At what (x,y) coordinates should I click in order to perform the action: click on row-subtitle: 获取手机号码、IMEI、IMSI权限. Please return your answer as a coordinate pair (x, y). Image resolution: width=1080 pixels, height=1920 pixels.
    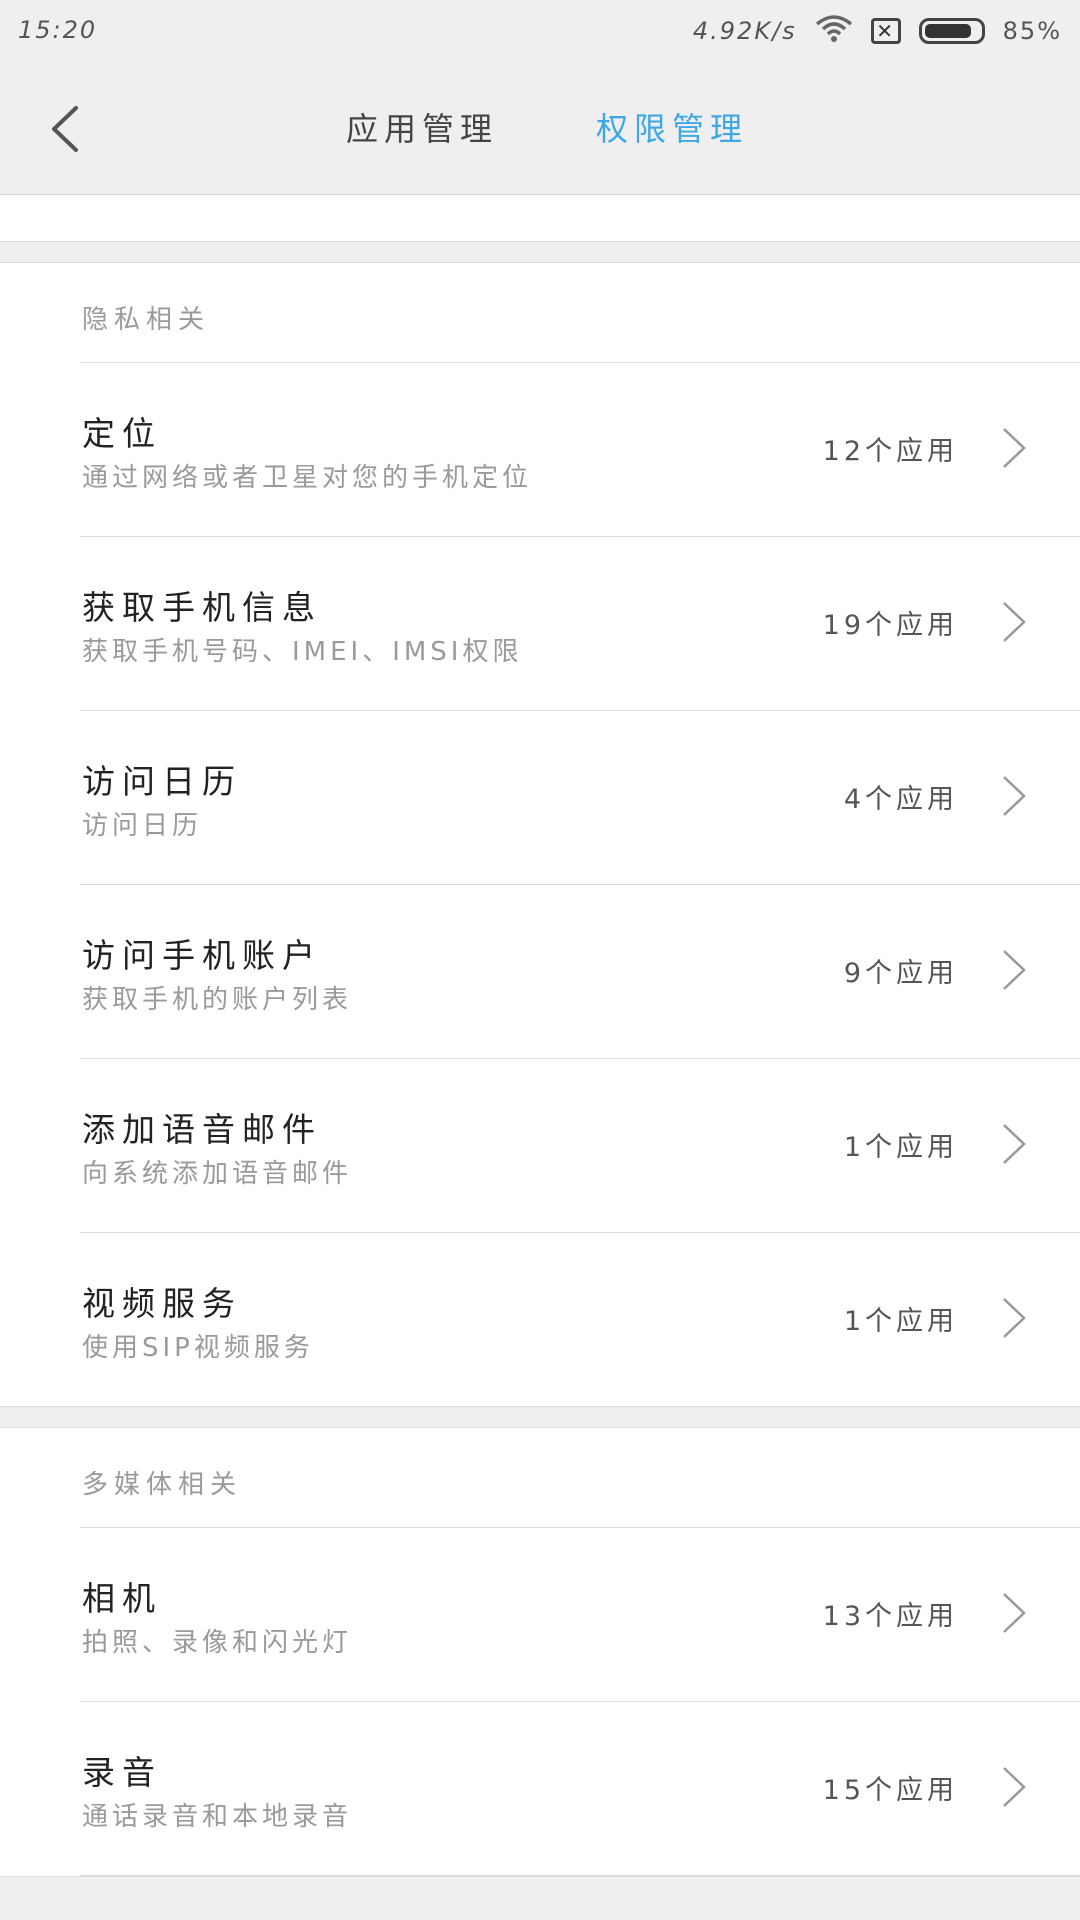
    Looking at the image, I should click on (302, 652).